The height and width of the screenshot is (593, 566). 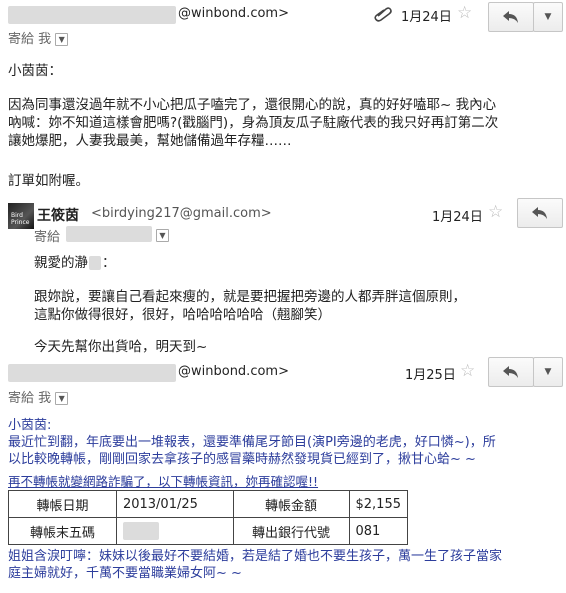 I want to click on email1-closing: 訂單如附喔。, so click(x=48, y=181).